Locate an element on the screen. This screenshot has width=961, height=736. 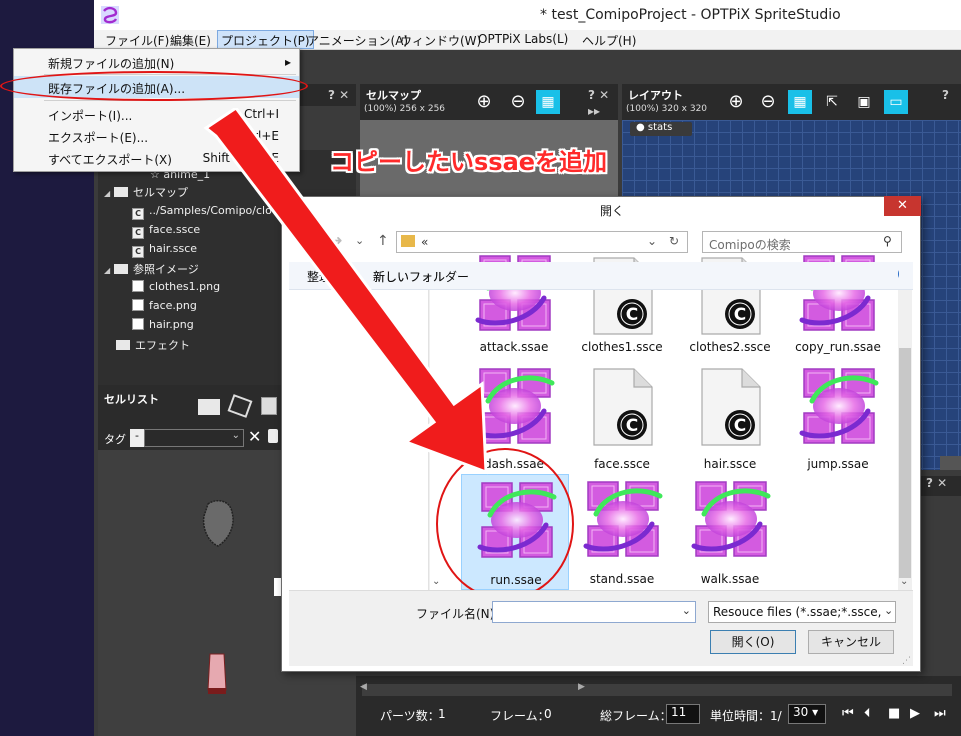
filename-input: ⌄ is located at coordinates (594, 612).